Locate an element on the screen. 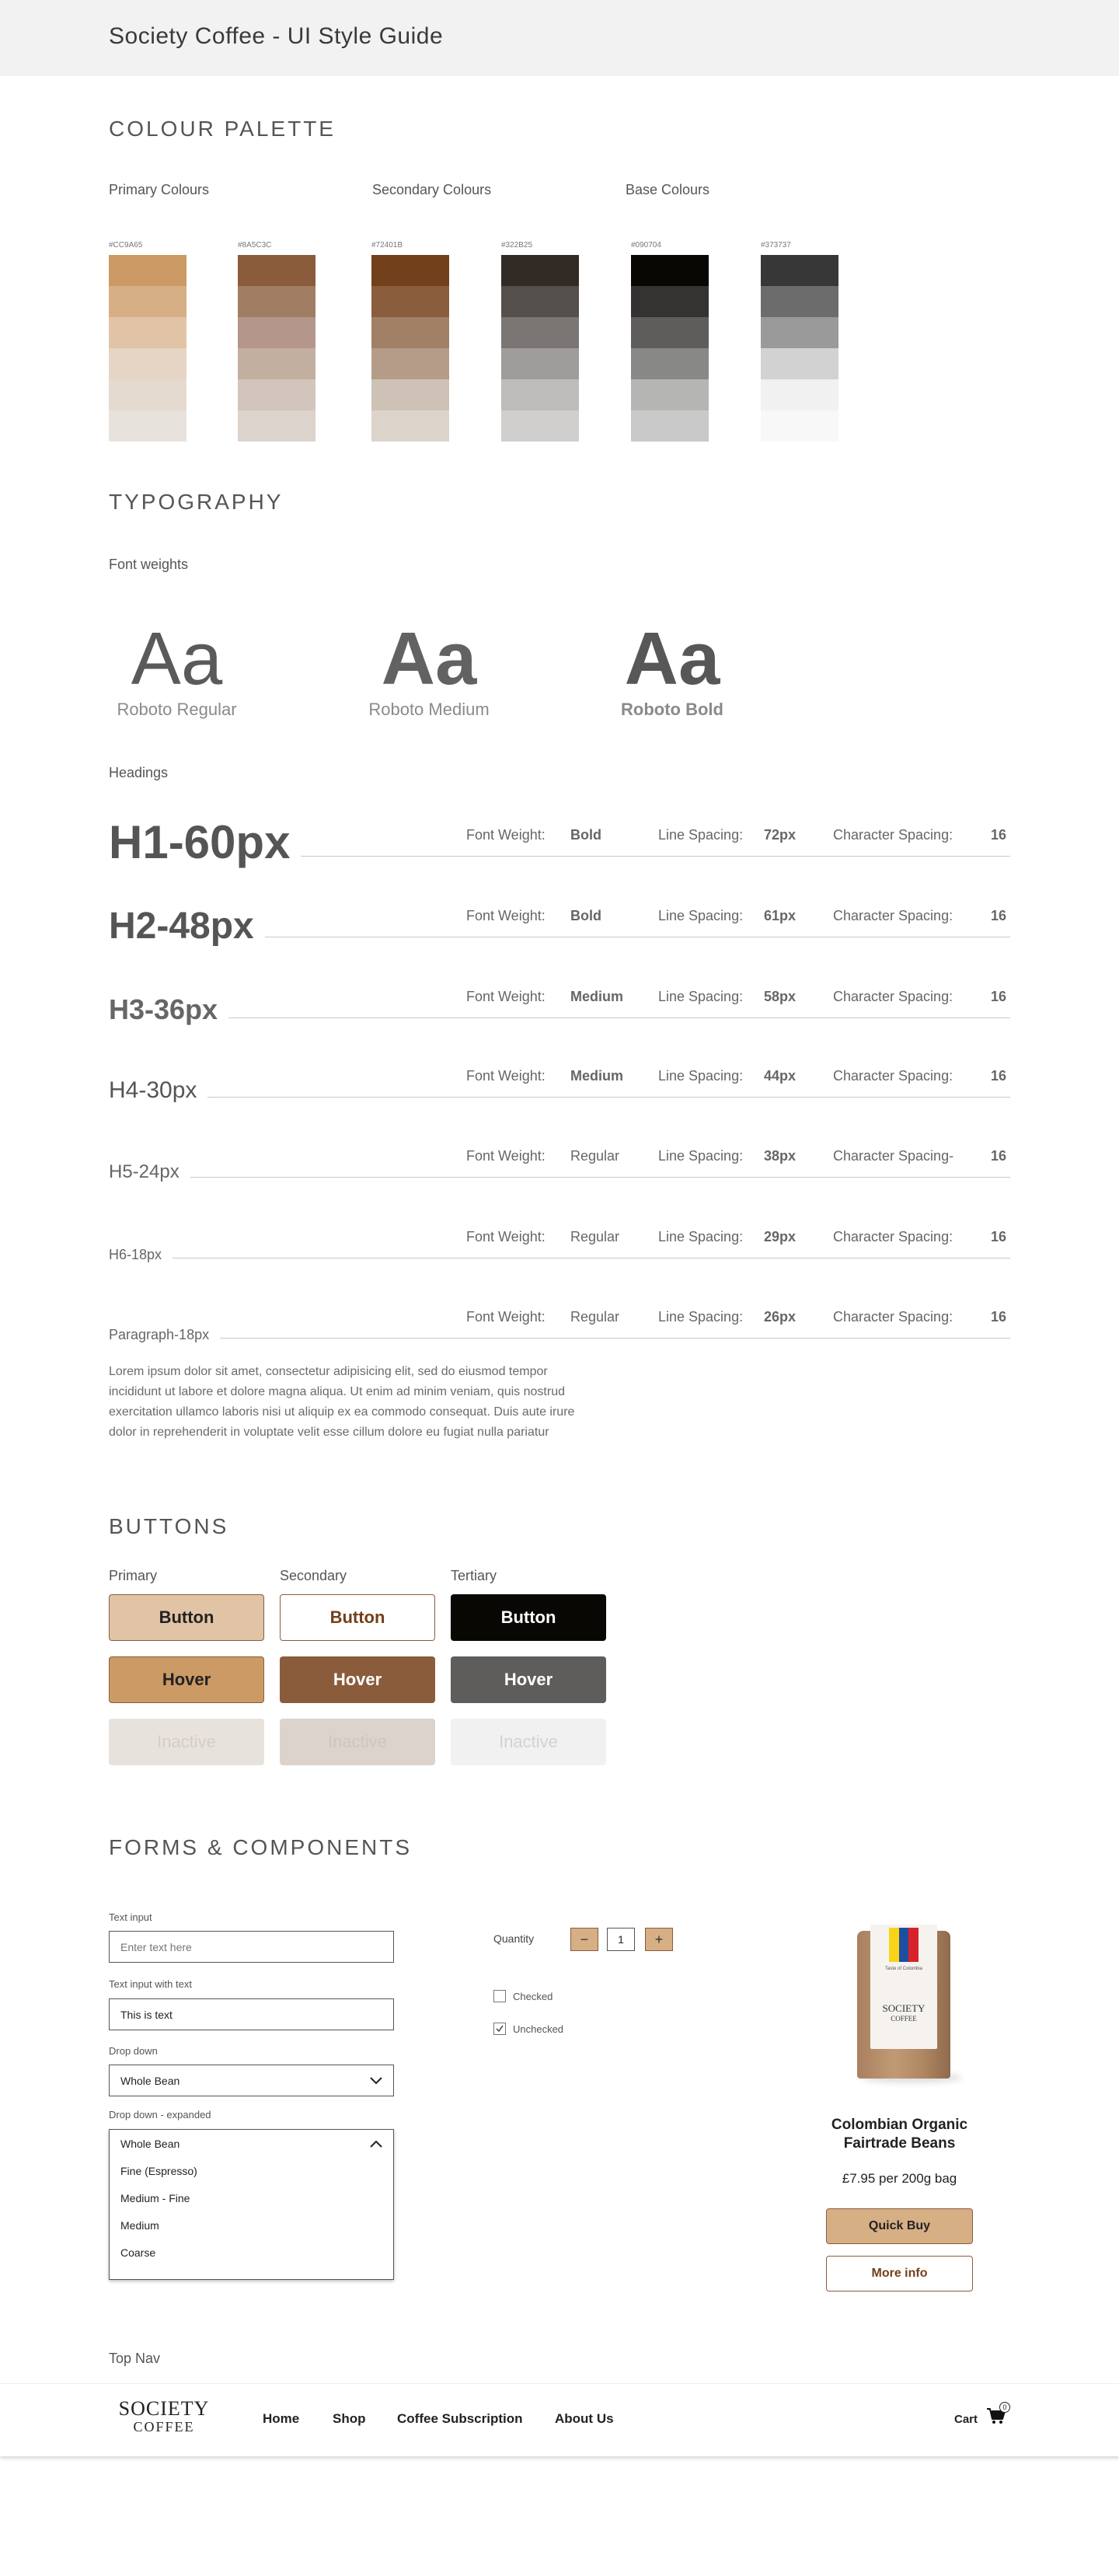 The image size is (1119, 2576). swatch-hex-label: #72401B is located at coordinates (387, 246).